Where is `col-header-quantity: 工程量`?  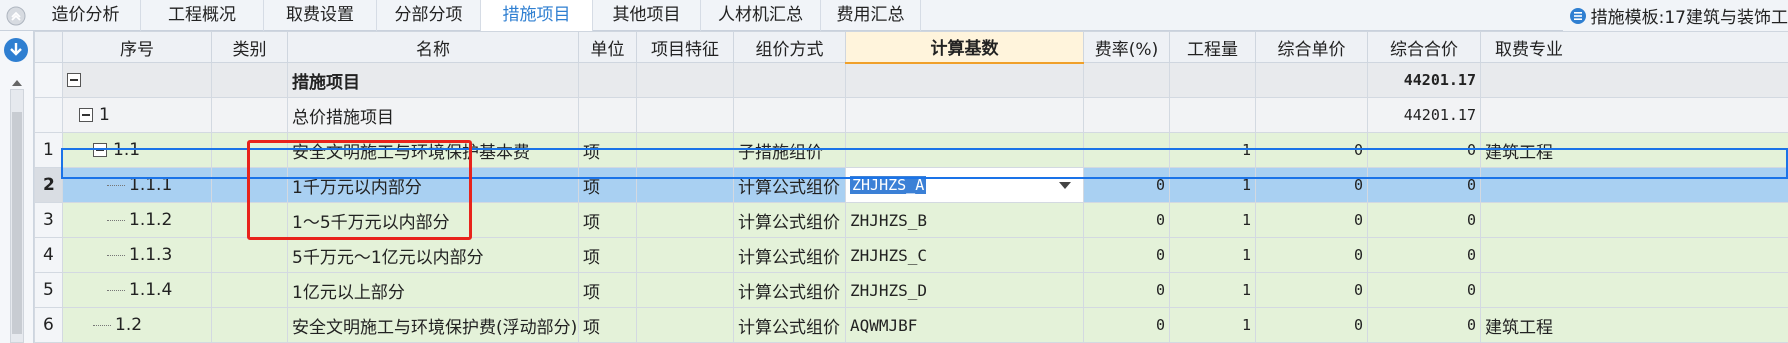 col-header-quantity: 工程量 is located at coordinates (1212, 47).